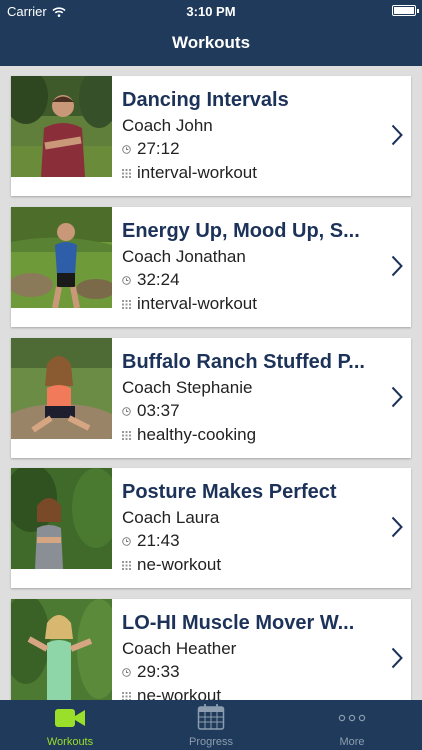 This screenshot has height=750, width=422. Describe the element at coordinates (405, 10) in the screenshot. I see `battery-icon` at that location.